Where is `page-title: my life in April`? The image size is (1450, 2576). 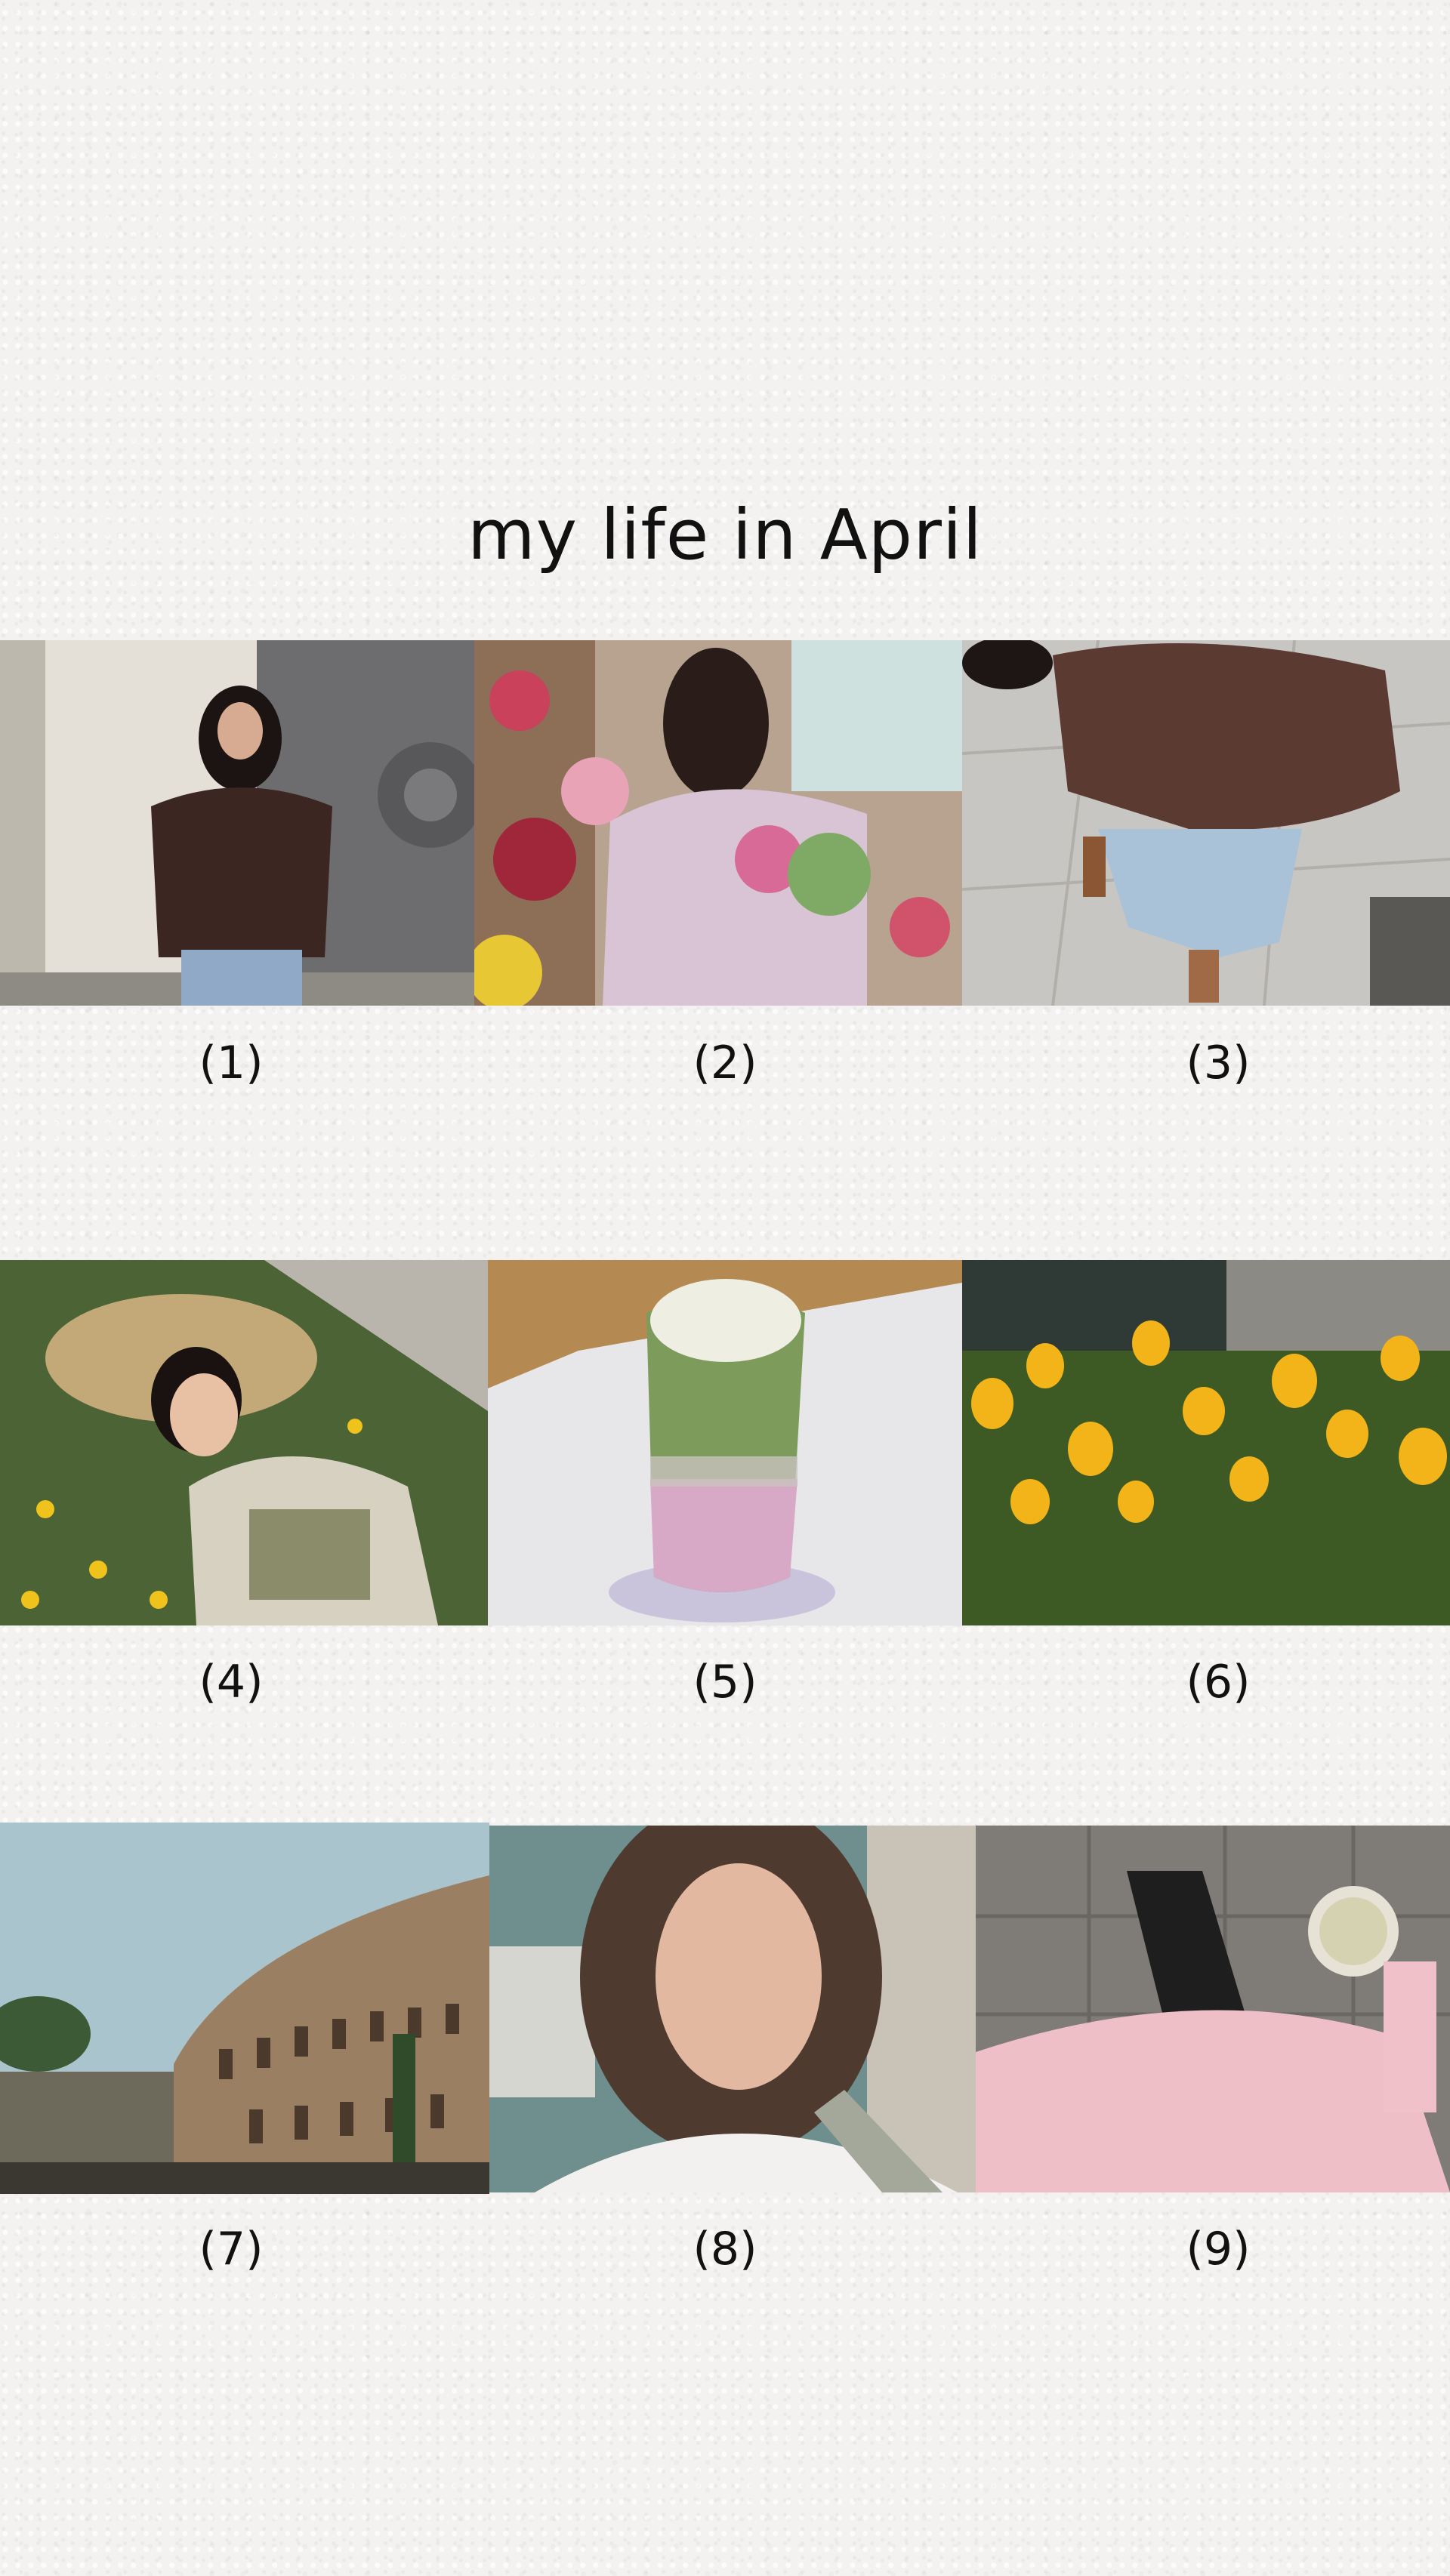 page-title: my life in April is located at coordinates (725, 535).